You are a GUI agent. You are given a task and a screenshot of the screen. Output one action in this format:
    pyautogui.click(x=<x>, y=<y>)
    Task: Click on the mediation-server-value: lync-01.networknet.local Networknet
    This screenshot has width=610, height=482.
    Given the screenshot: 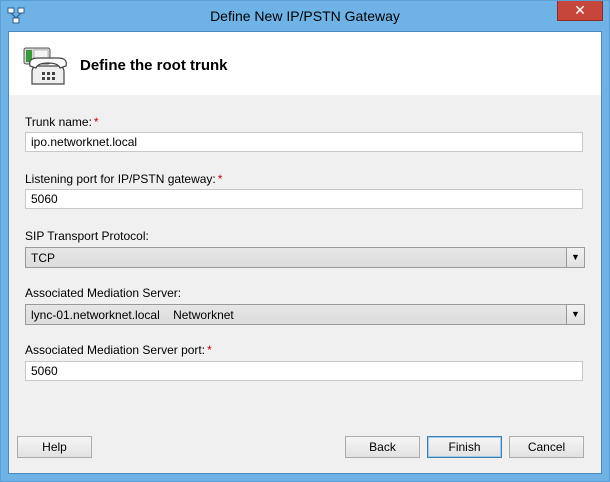 What is the action you would take?
    pyautogui.click(x=132, y=315)
    